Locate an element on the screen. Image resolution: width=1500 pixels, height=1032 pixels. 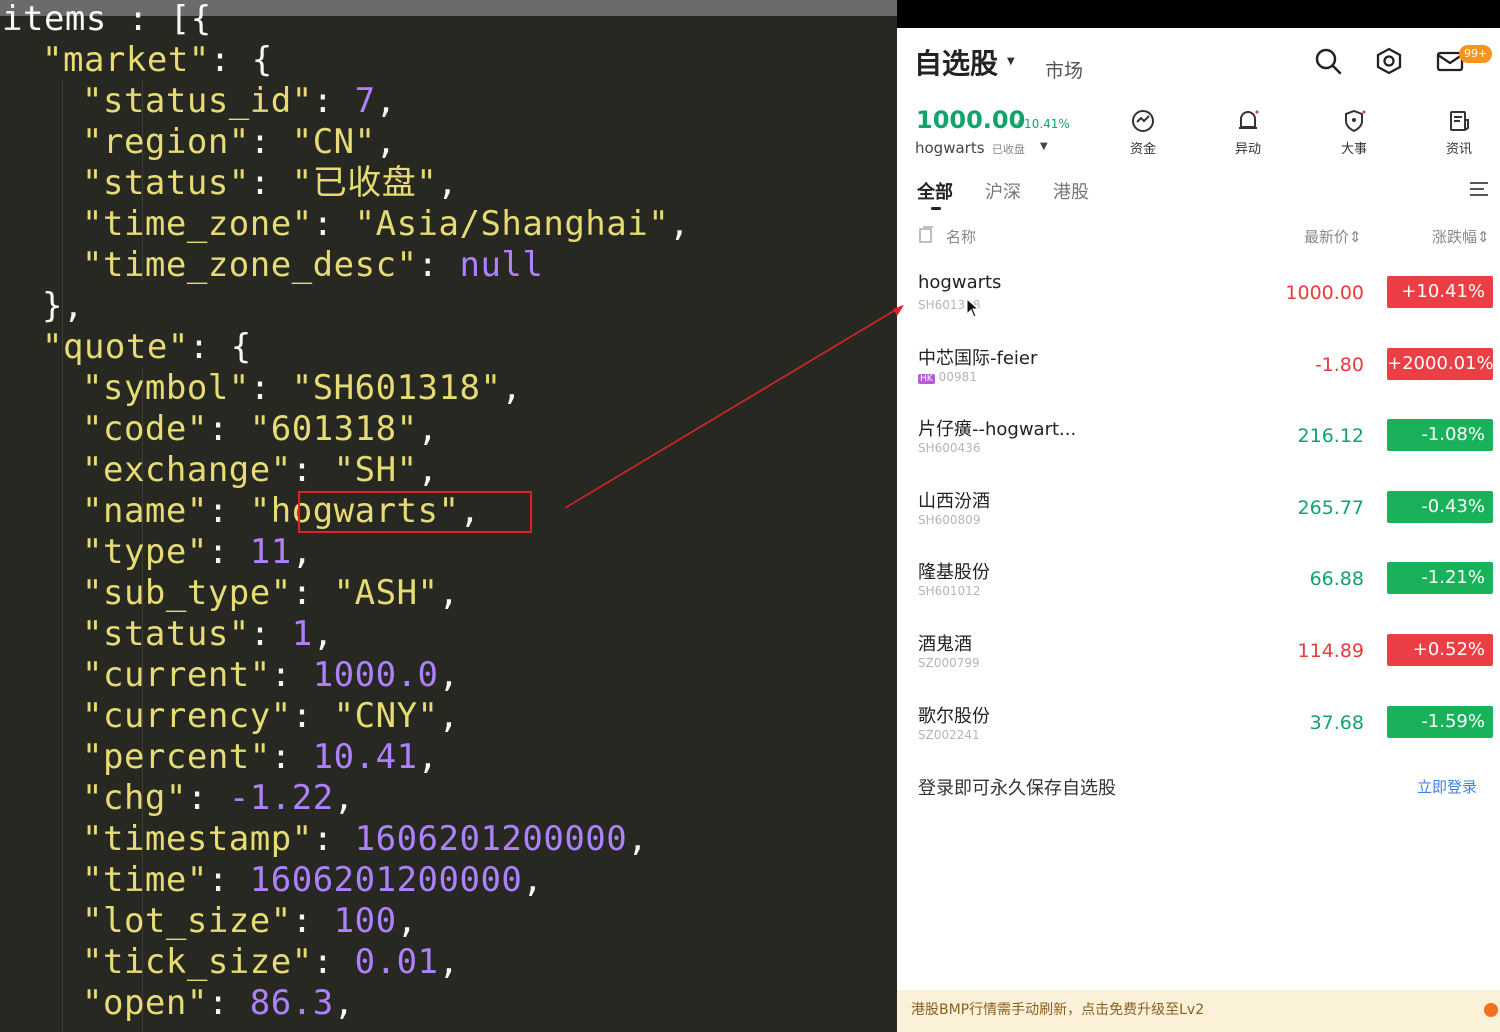
stock-code: SH600809 is located at coordinates (949, 520).